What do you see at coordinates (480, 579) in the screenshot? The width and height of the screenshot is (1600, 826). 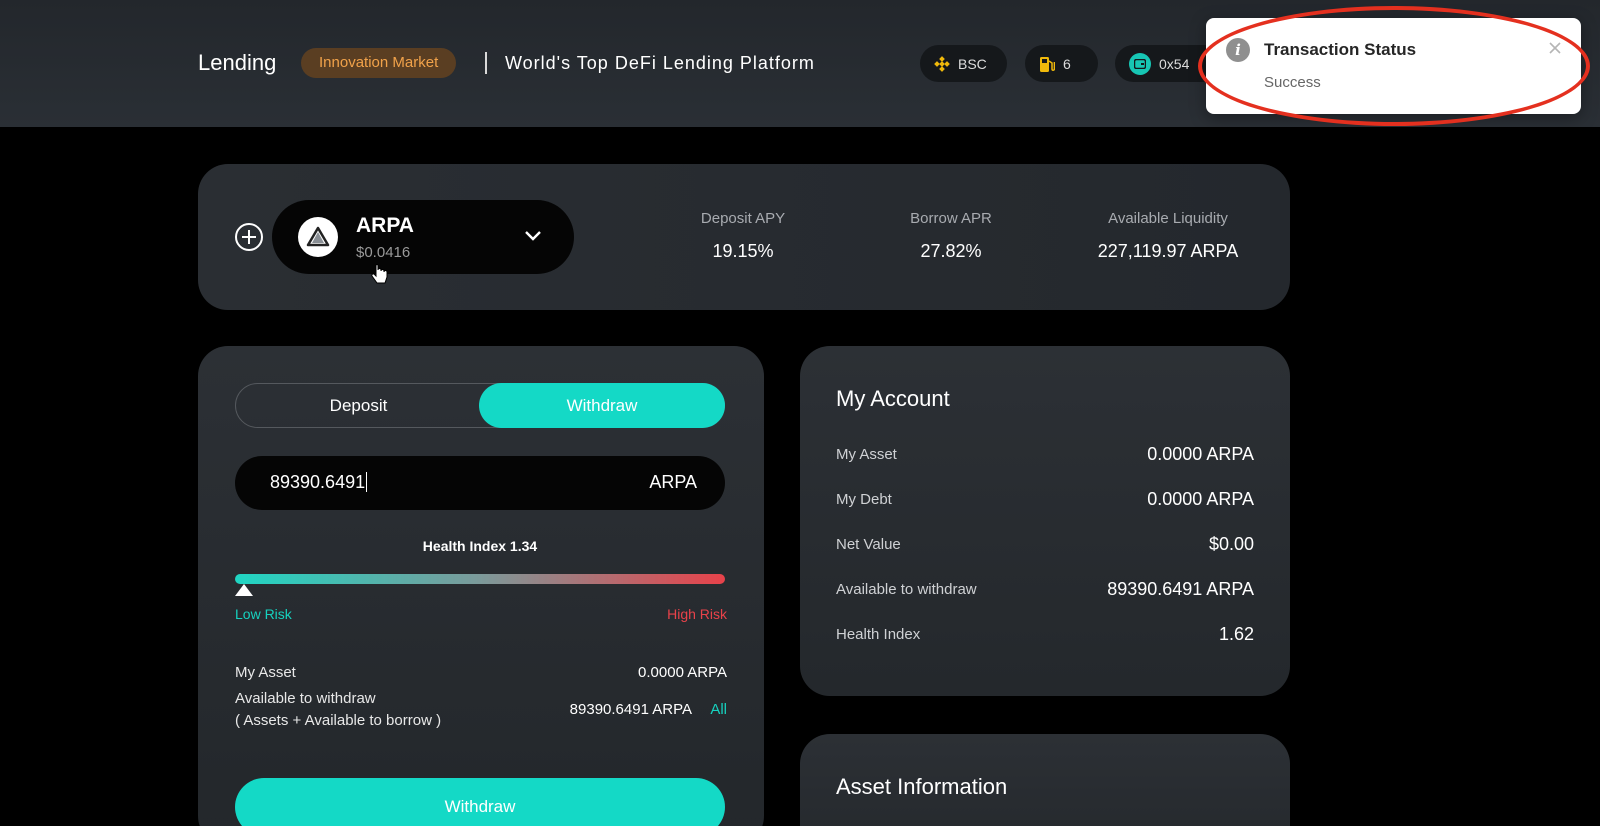 I see `health-risk-gauge` at bounding box center [480, 579].